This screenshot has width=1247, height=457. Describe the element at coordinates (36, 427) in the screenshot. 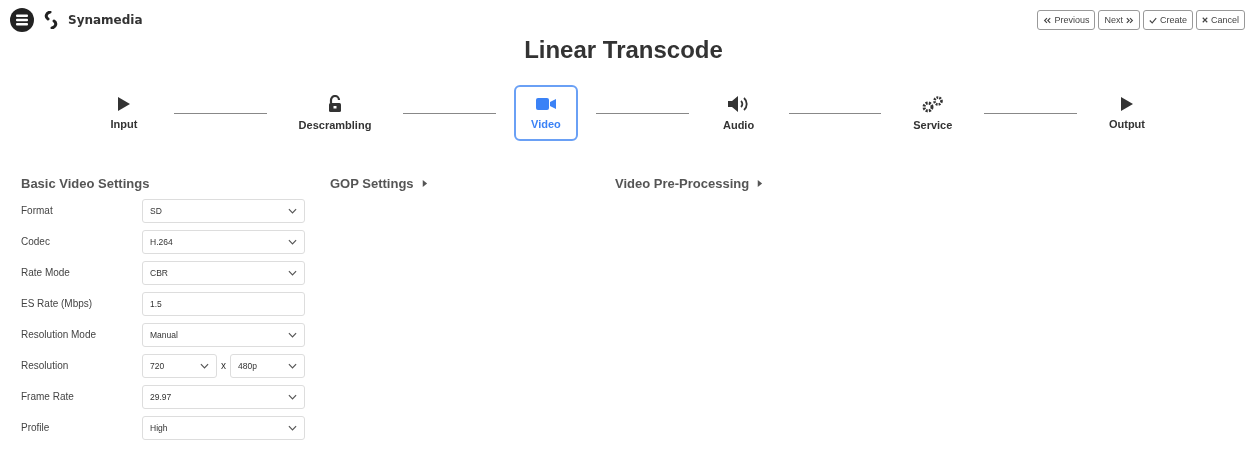

I see `field-label: Profile` at that location.